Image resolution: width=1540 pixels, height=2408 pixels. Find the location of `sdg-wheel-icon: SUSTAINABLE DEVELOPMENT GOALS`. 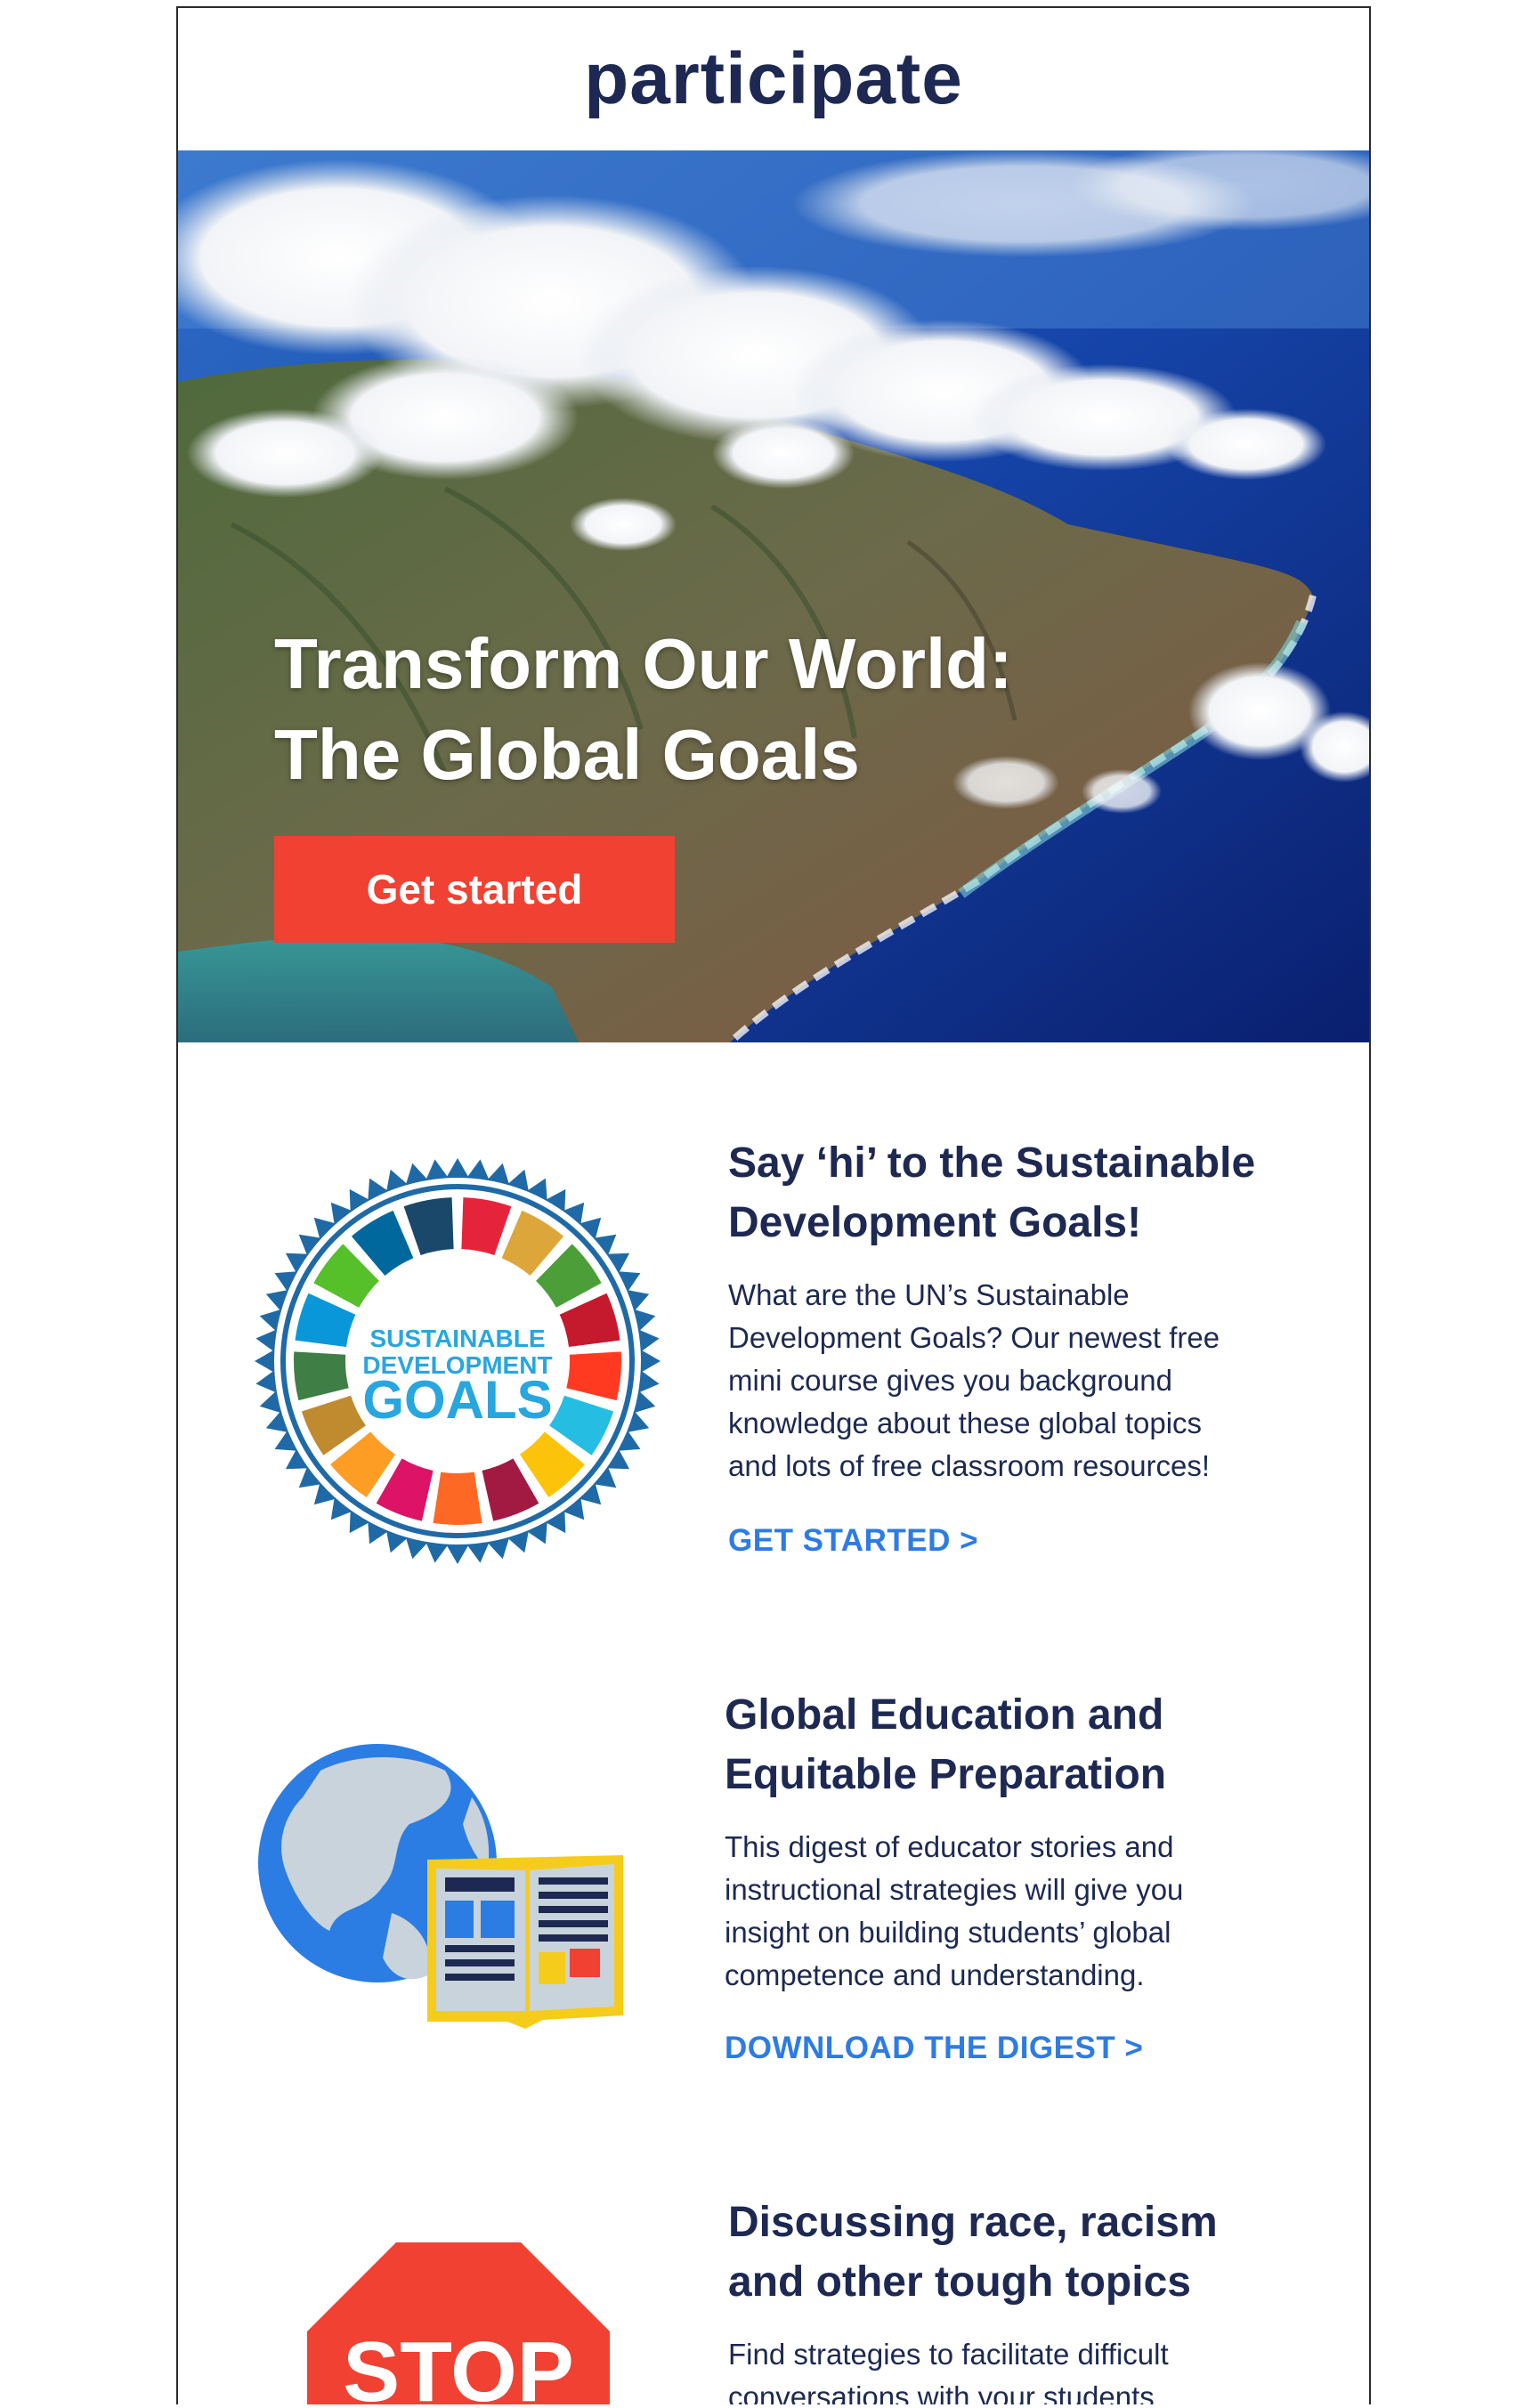

sdg-wheel-icon: SUSTAINABLE DEVELOPMENT GOALS is located at coordinates (457, 1361).